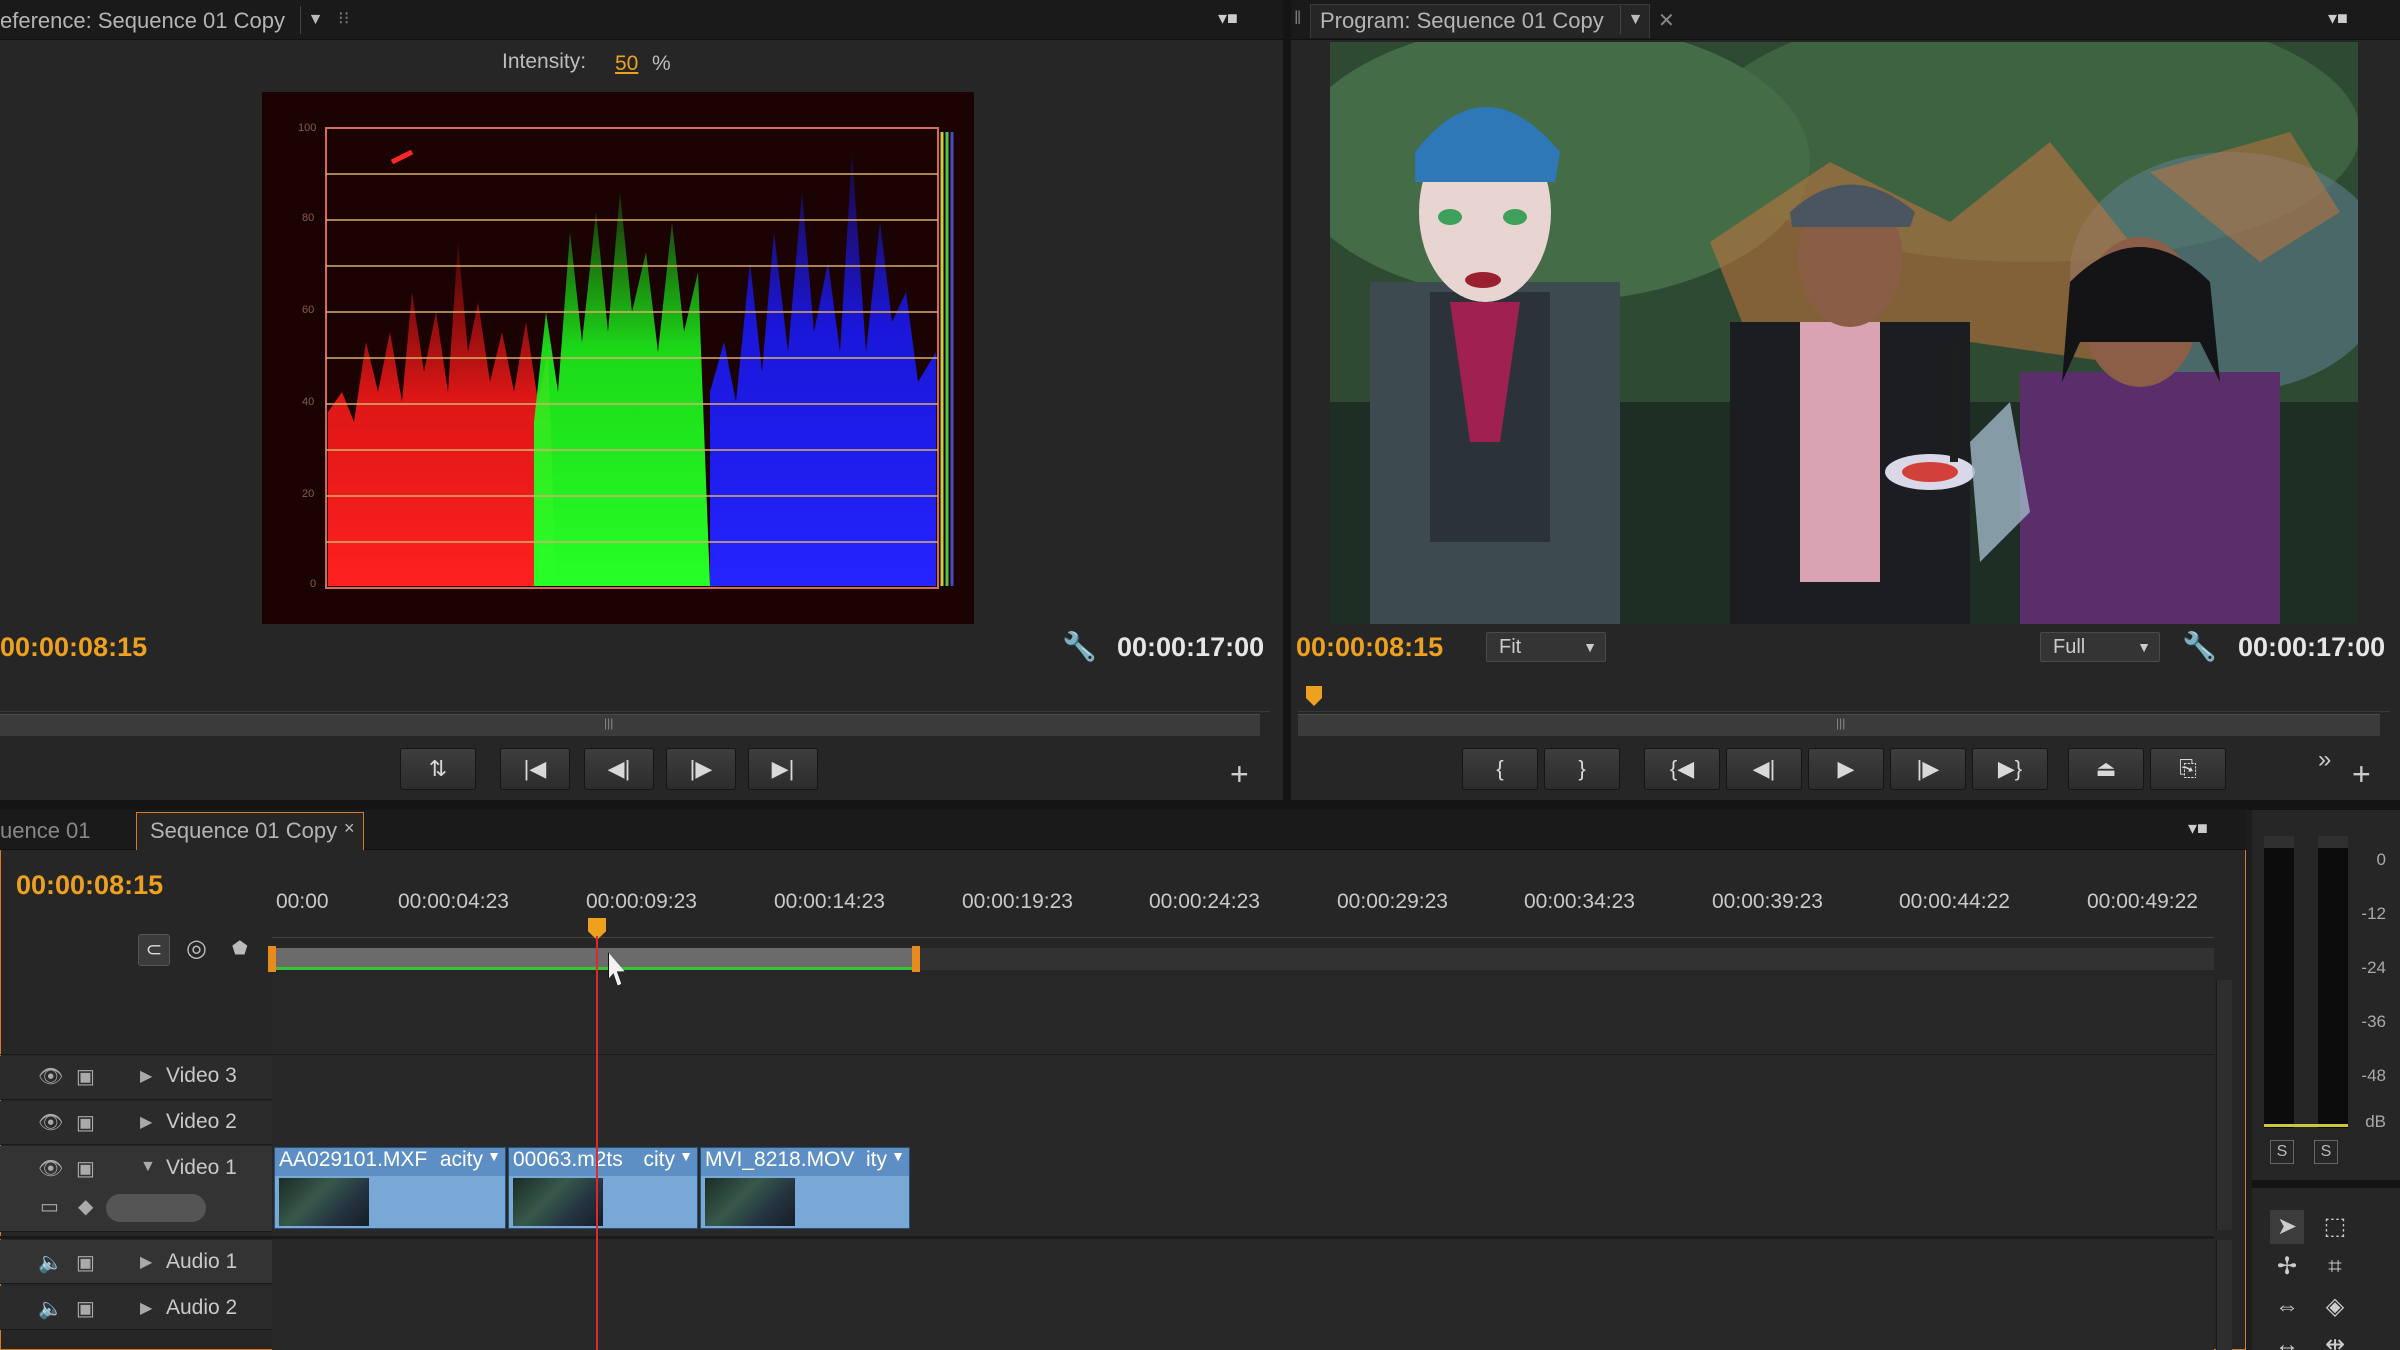 Image resolution: width=2400 pixels, height=1350 pixels. I want to click on reference-zoom-scrollbar, so click(630, 725).